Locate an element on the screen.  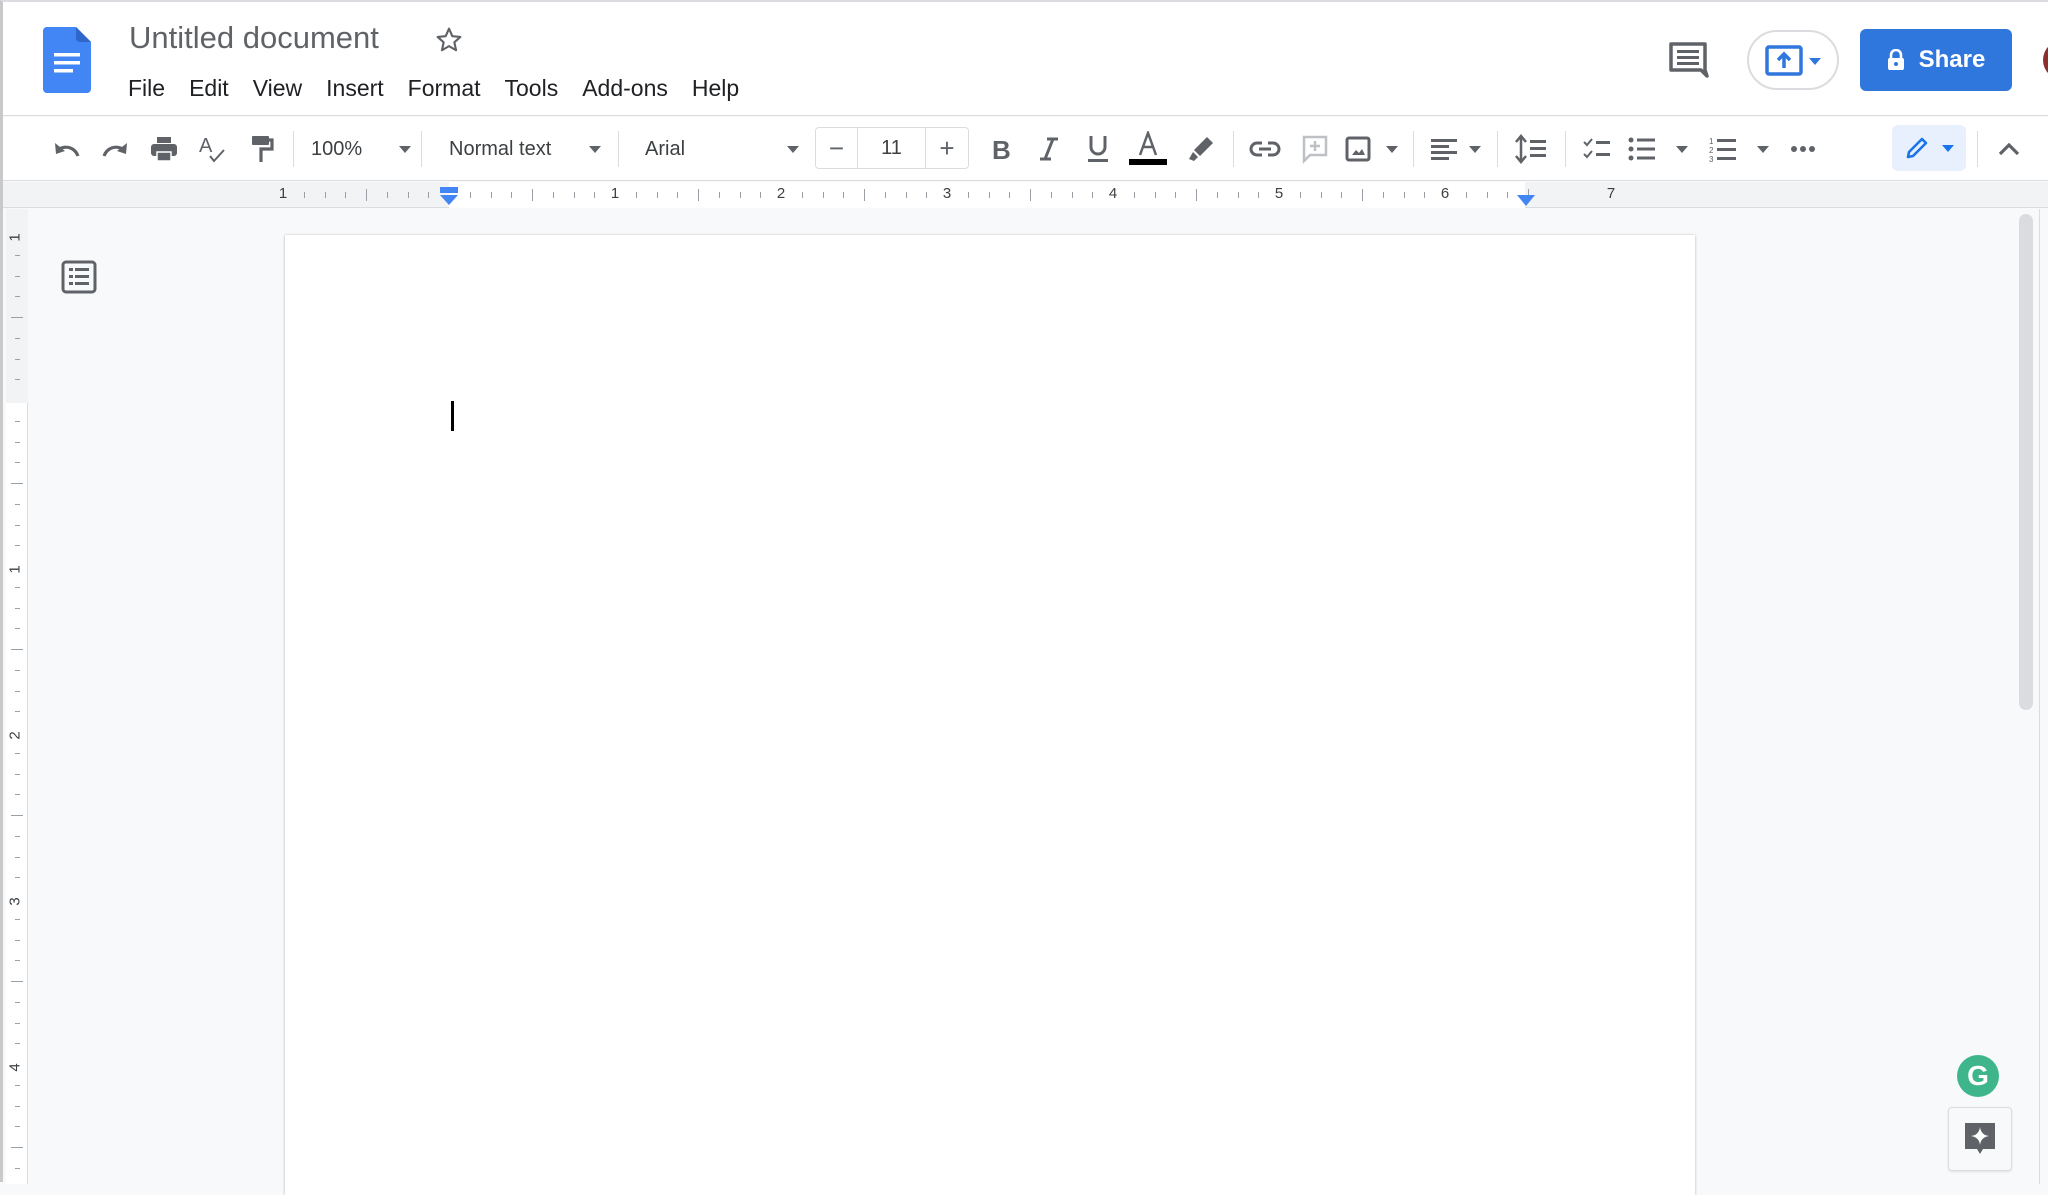
spellcheck-icon: A is located at coordinates (212, 149).